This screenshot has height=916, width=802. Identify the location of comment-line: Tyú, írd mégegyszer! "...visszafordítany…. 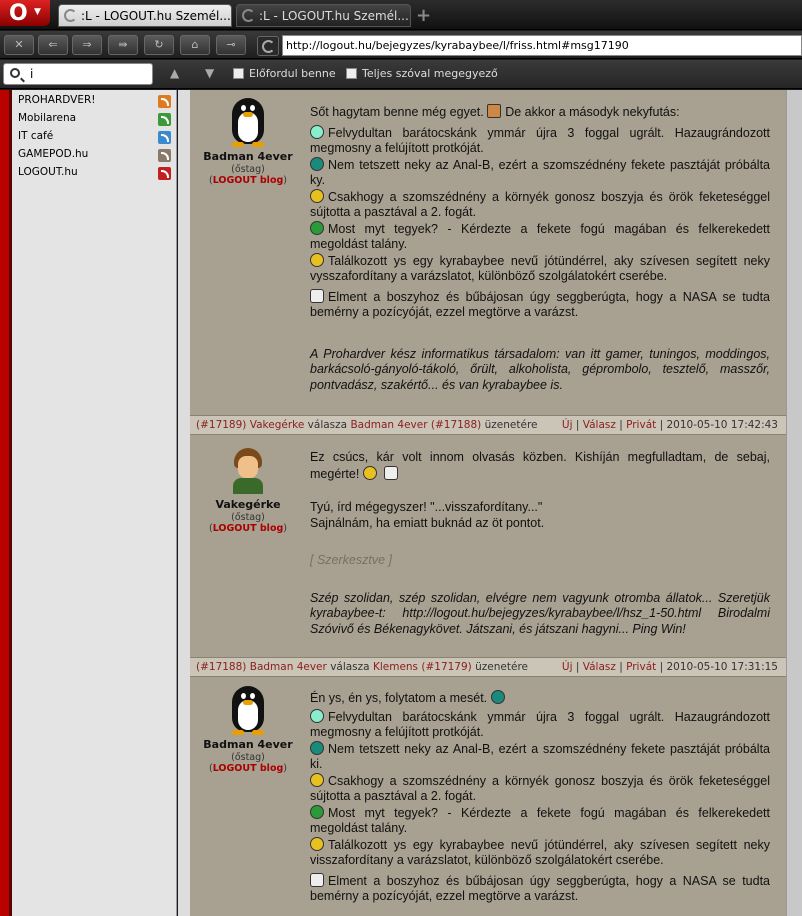
(426, 507).